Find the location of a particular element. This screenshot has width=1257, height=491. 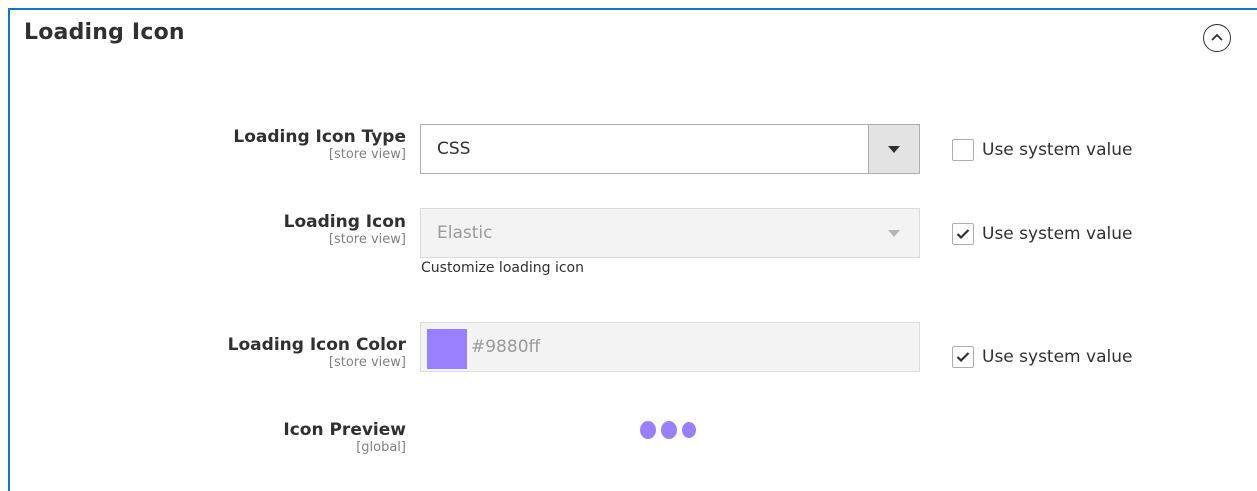

icon-type-scope: [store view] is located at coordinates (367, 154).